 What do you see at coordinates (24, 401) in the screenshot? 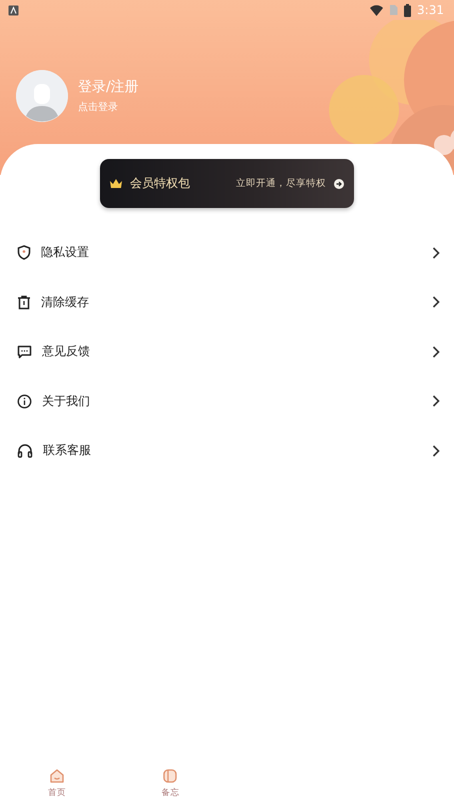
I see `info-icon` at bounding box center [24, 401].